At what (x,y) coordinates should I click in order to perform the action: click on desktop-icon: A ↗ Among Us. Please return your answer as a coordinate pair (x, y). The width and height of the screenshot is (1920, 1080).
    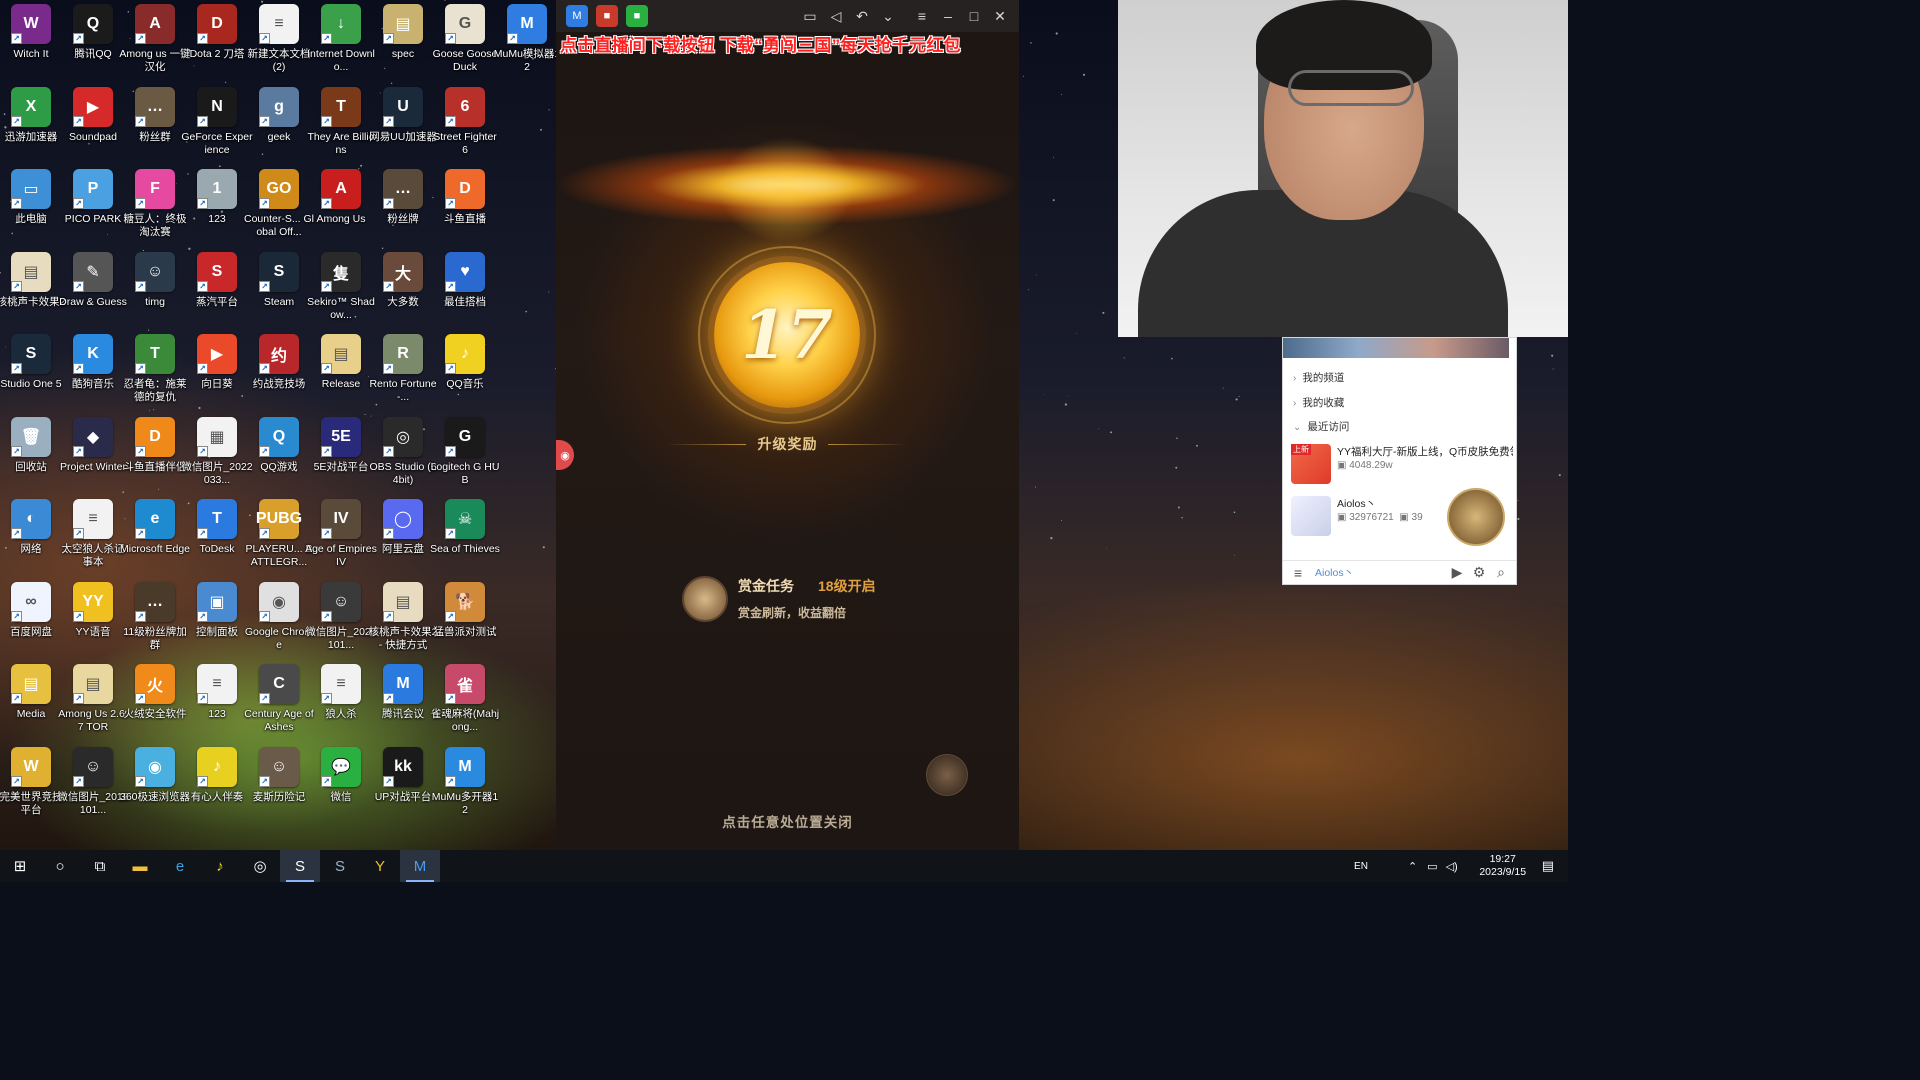
    Looking at the image, I should click on (341, 206).